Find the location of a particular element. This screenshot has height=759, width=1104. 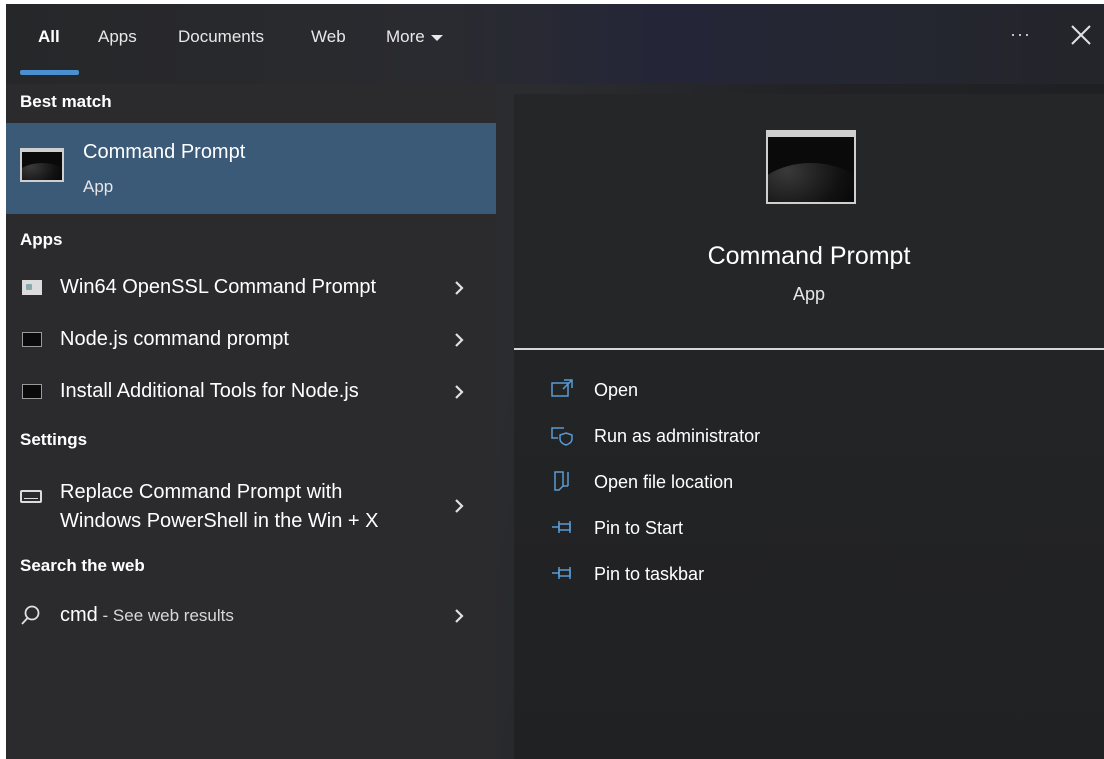

app-result-openssl: Win64 OpenSSL Command Prompt is located at coordinates (251, 288).